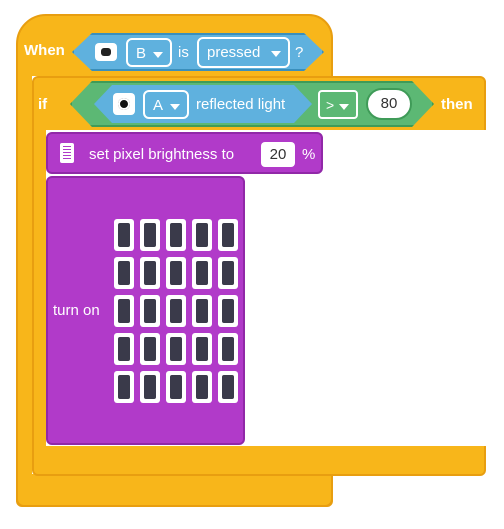 The height and width of the screenshot is (529, 504). What do you see at coordinates (174, 490) in the screenshot?
I see `when-event-block-footer` at bounding box center [174, 490].